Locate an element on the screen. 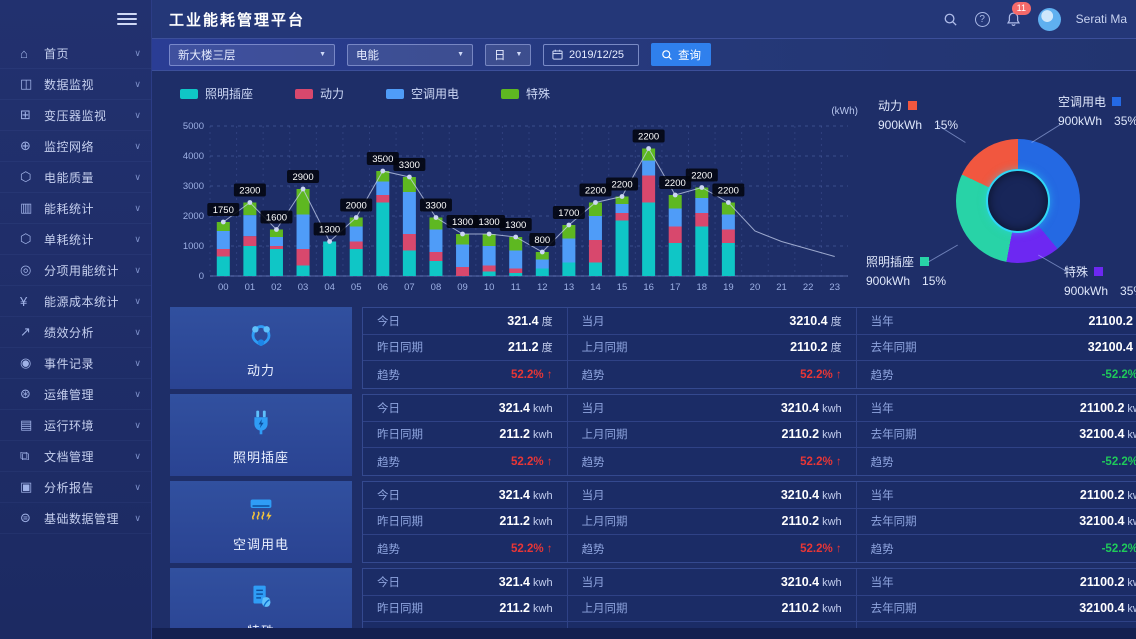 The height and width of the screenshot is (639, 1136). category-cell-空调用电: 空调用电 is located at coordinates (261, 522).